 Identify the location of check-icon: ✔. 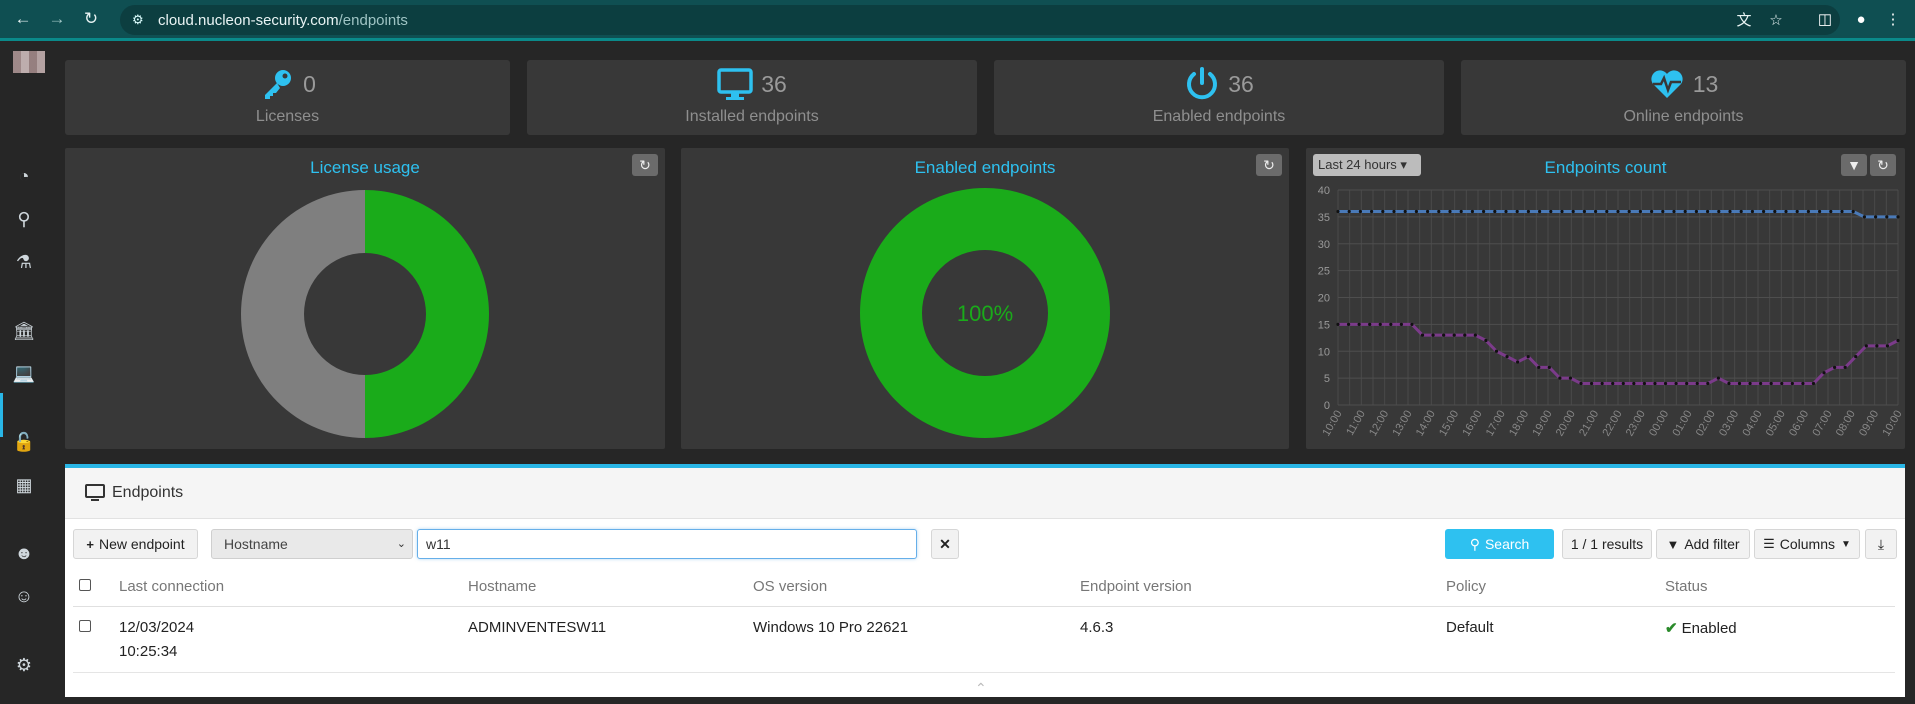
(1671, 628).